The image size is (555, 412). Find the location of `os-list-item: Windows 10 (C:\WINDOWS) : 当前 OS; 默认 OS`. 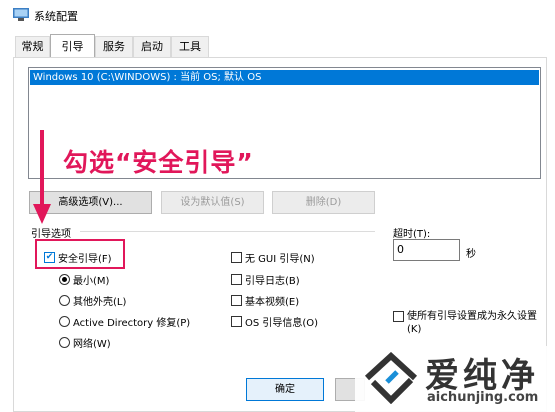

os-list-item: Windows 10 (C:\WINDOWS) : 当前 OS; 默认 OS is located at coordinates (284, 77).